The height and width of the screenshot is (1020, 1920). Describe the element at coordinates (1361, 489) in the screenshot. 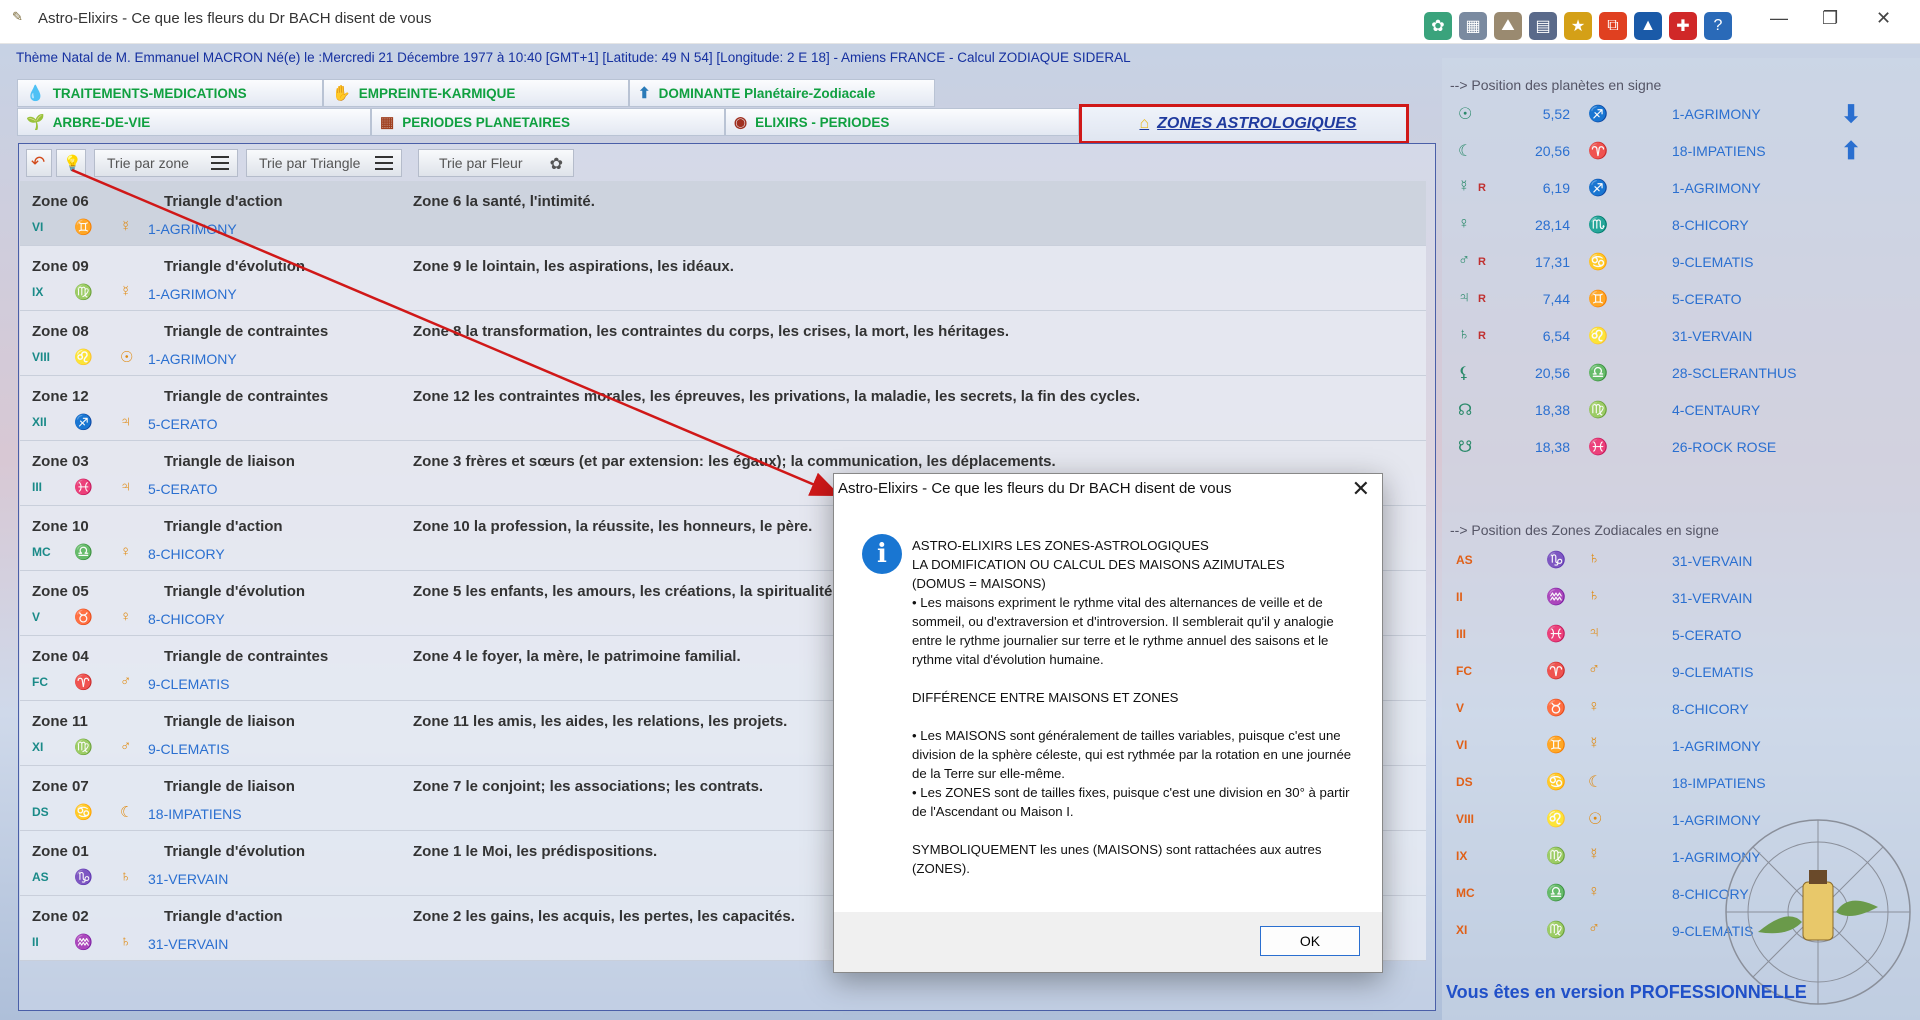

I see `dialog-close-button: ✕` at that location.